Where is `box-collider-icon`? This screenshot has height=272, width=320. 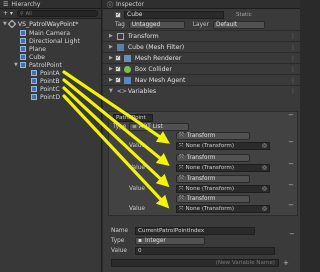
box-collider-icon is located at coordinates (127, 69).